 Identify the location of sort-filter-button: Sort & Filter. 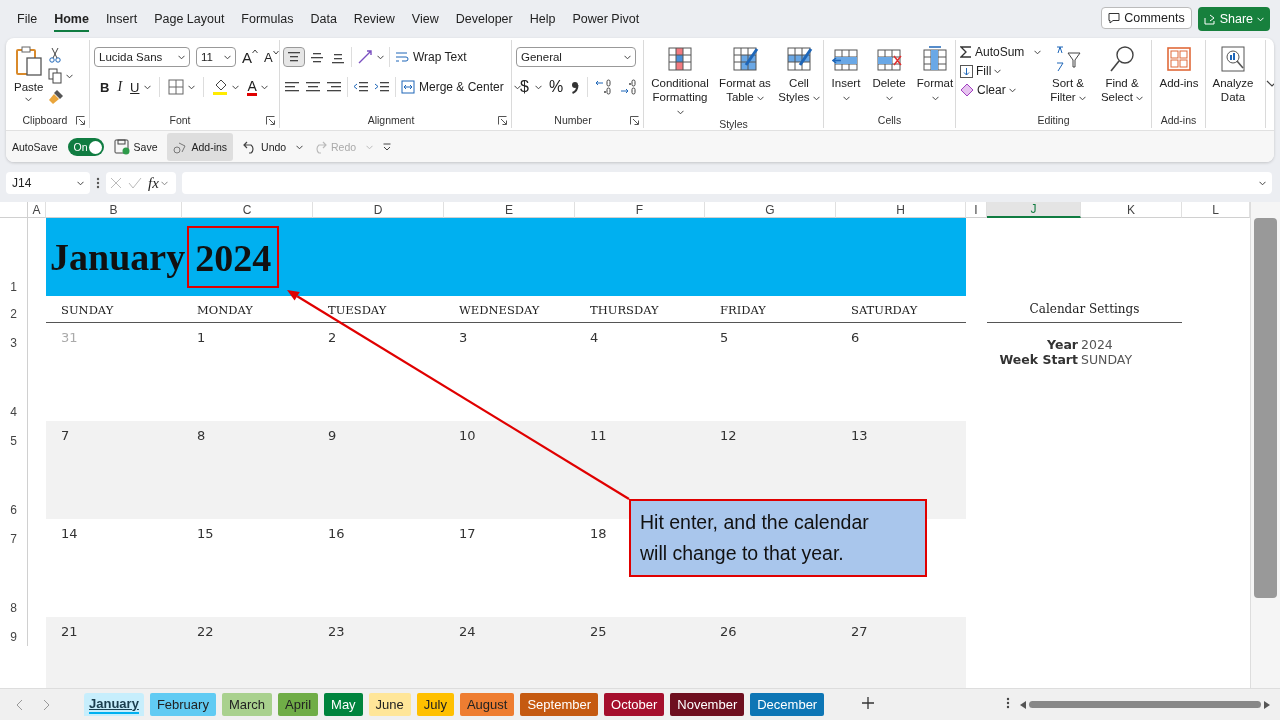
(1068, 74).